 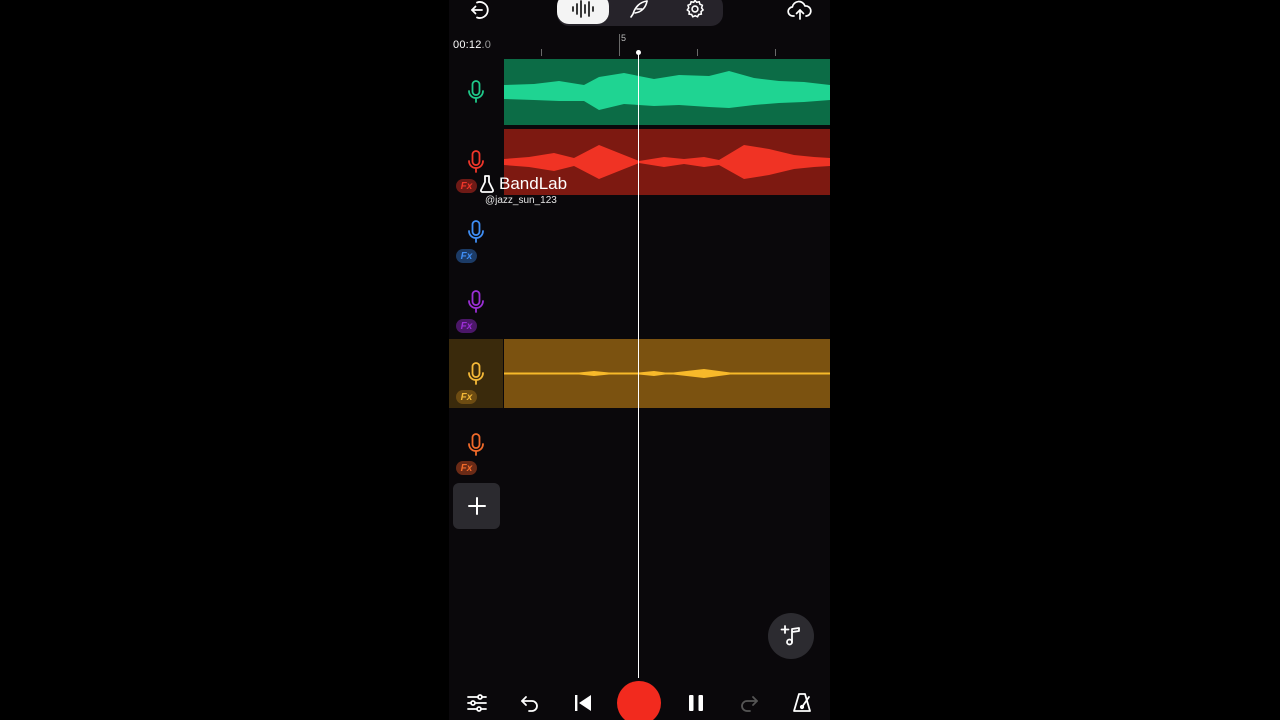 I want to click on bandlab-logo-icon, so click(x=487, y=184).